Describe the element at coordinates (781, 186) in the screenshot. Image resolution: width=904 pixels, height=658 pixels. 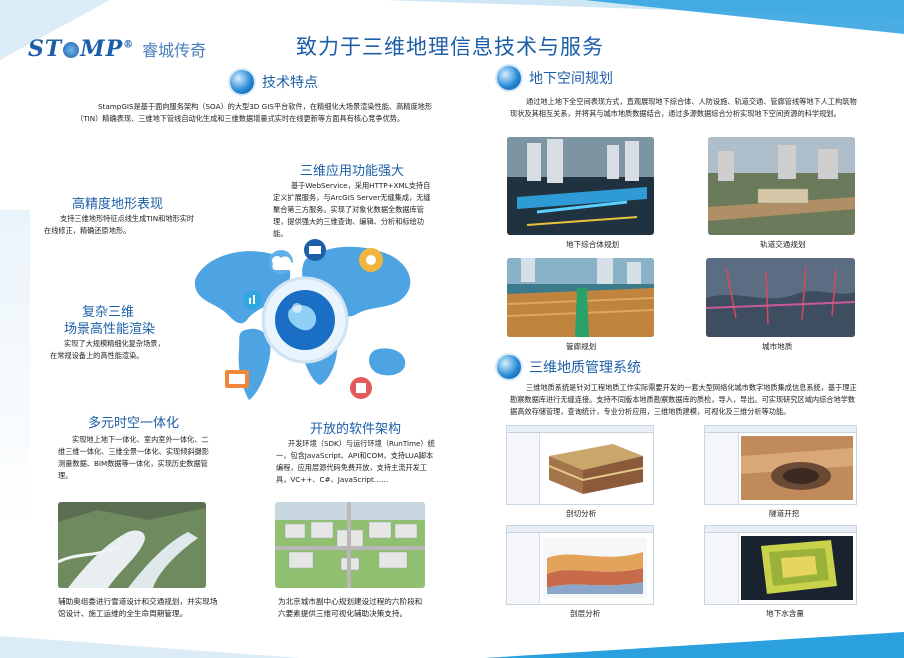
I see `image-rail-transit` at that location.